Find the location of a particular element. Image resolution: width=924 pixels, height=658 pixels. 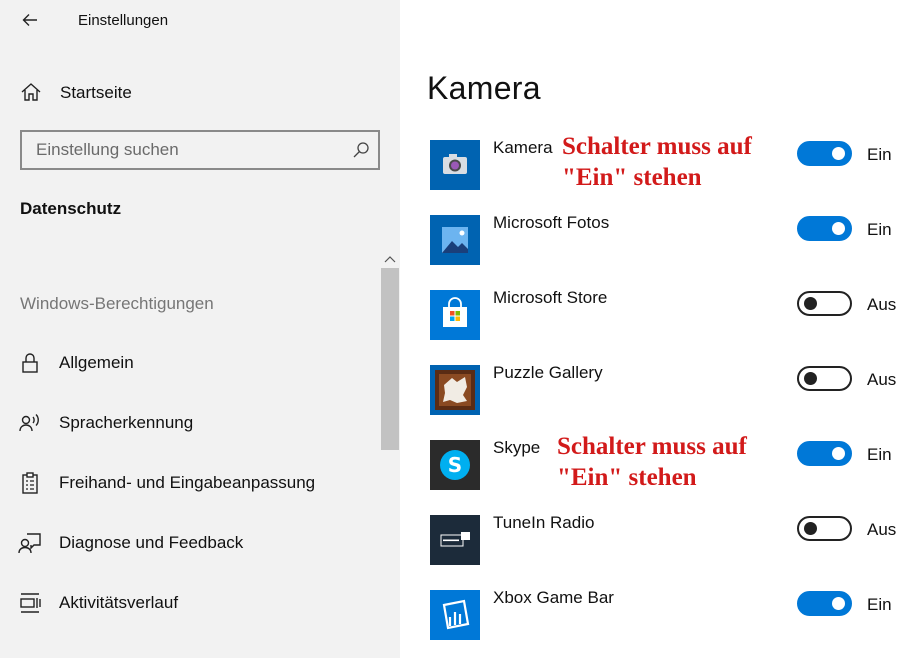

fotos-toggle is located at coordinates (824, 228).